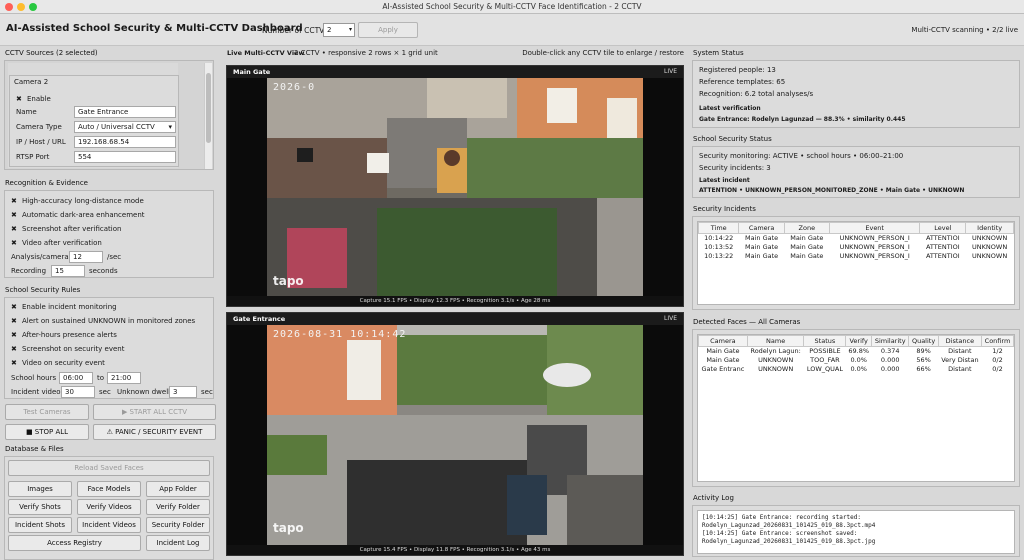  What do you see at coordinates (874, 228) in the screenshot?
I see `incidents-column-header: Event` at bounding box center [874, 228].